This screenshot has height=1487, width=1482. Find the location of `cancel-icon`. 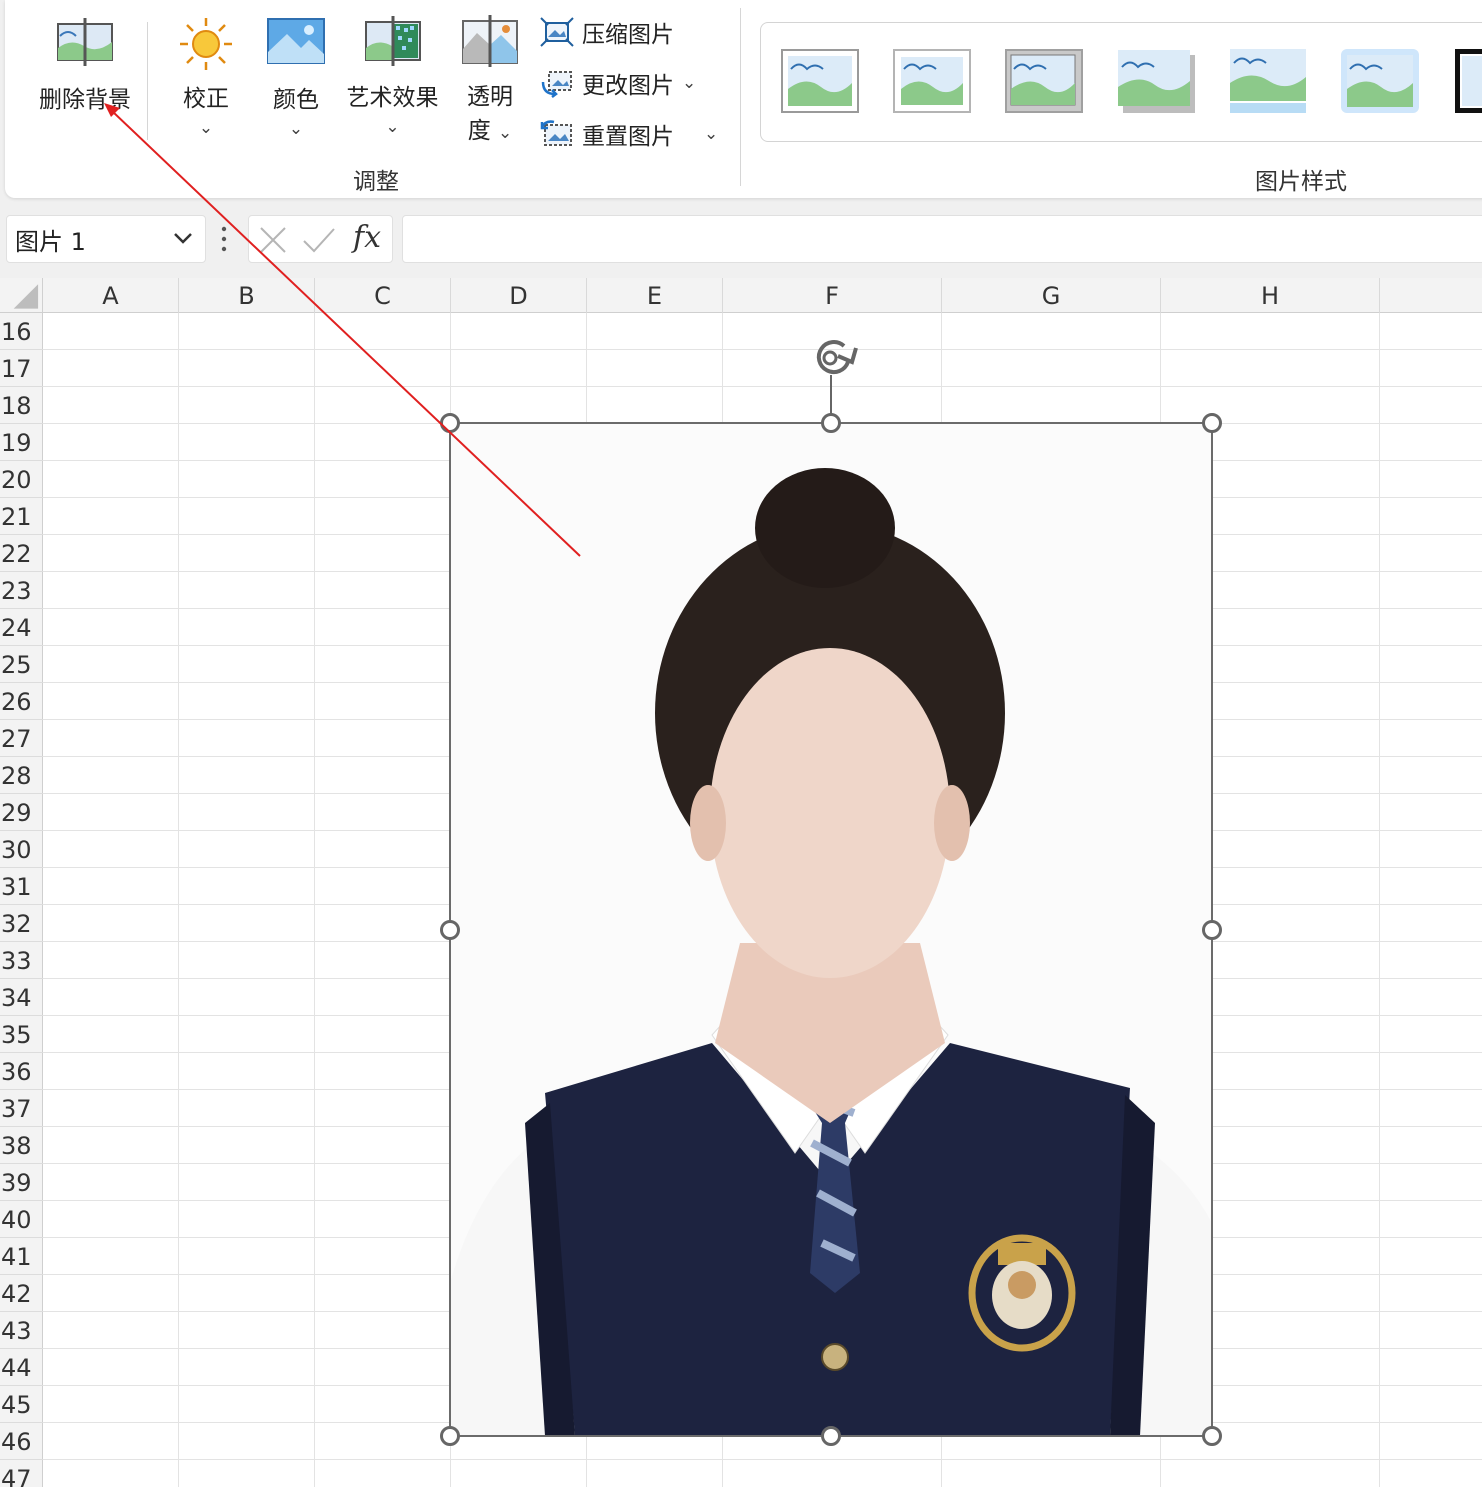

cancel-icon is located at coordinates (273, 240).